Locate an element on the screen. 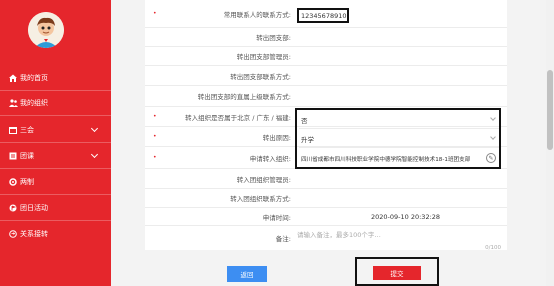 This screenshot has width=554, height=286. sidebar-item-label: 团课 is located at coordinates (27, 156).